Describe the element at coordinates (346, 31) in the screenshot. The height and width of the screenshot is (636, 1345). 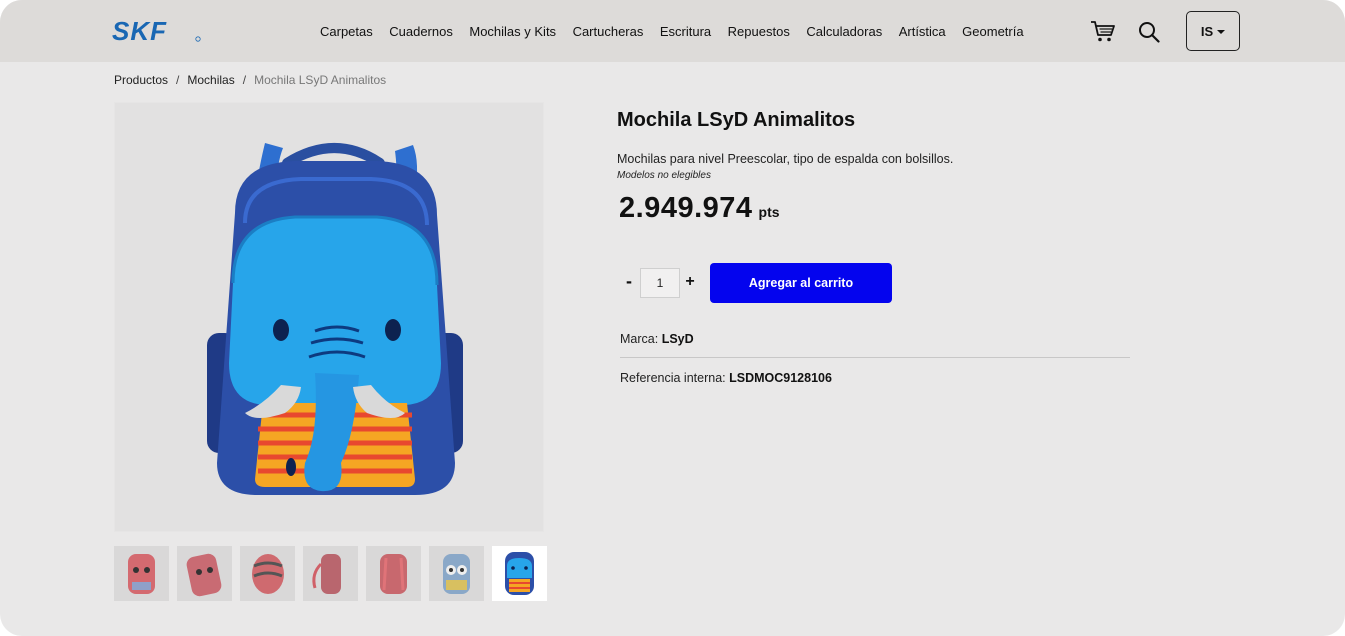
I see `nav-item-carpetas: Carpetas` at that location.